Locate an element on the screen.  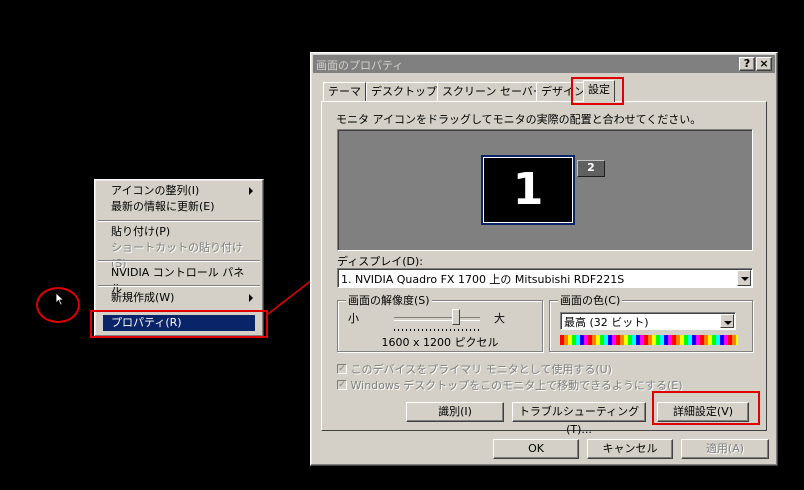
ok-button: OK is located at coordinates (536, 449).